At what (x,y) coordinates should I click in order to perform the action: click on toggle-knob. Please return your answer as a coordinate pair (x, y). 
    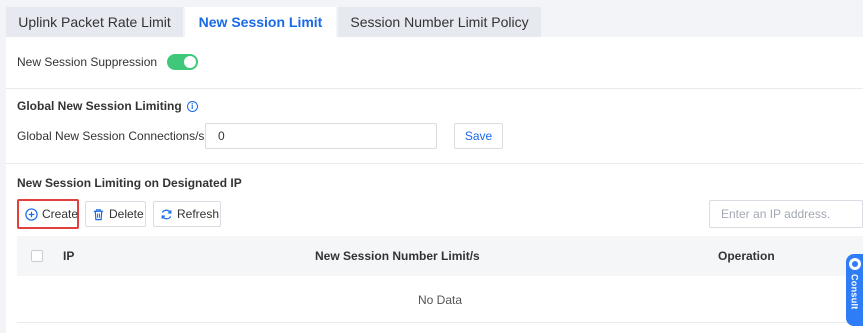
    Looking at the image, I should click on (190, 62).